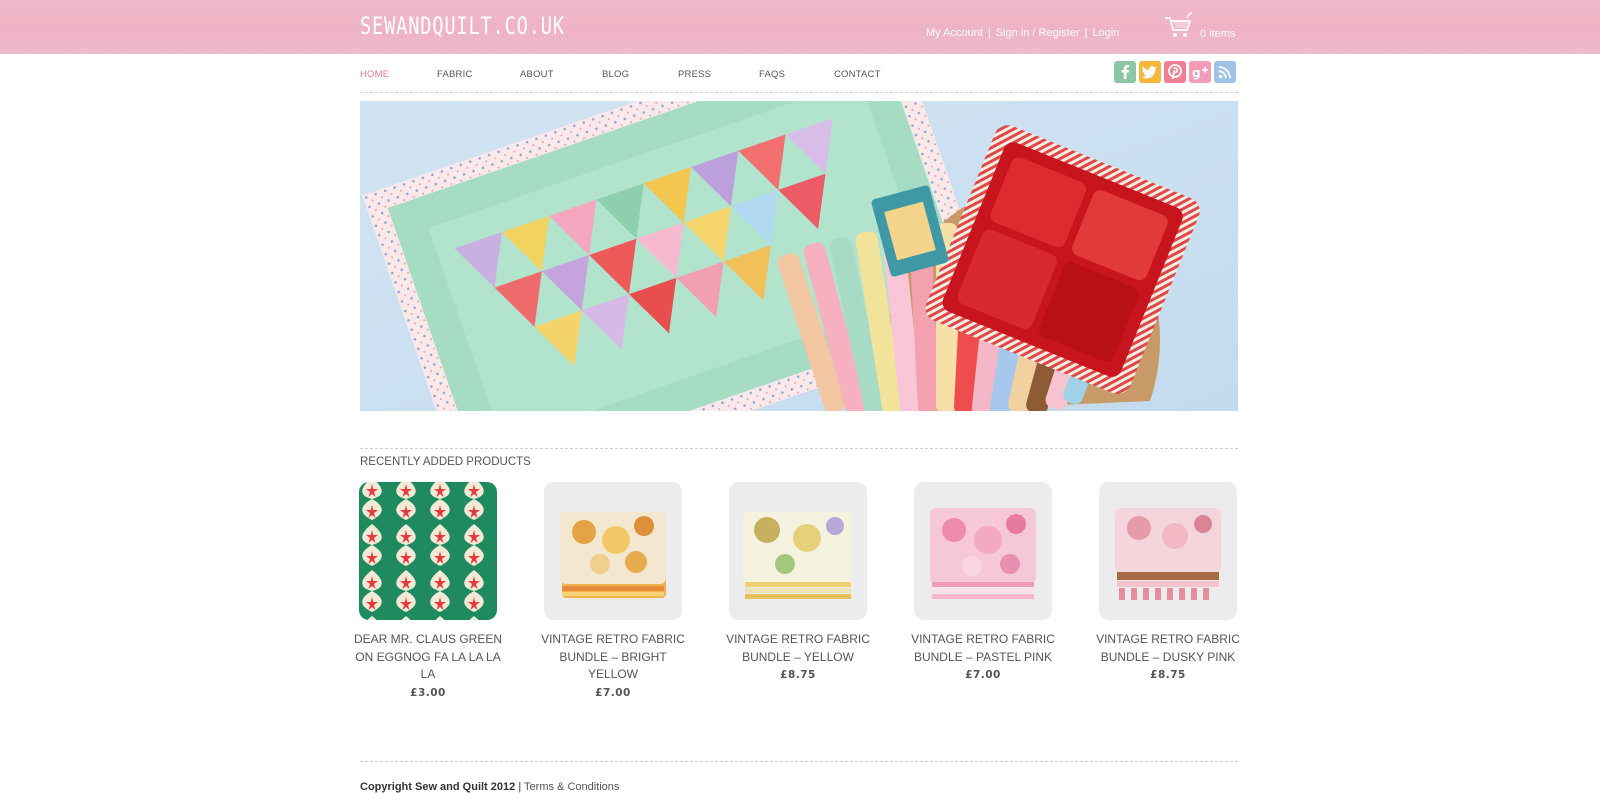  I want to click on facebook-icon, so click(1125, 72).